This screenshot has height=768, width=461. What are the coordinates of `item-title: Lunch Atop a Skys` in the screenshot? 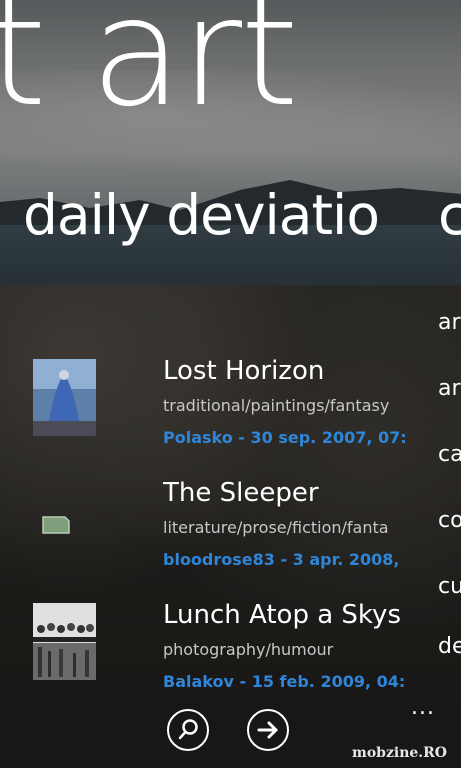 It's located at (282, 615).